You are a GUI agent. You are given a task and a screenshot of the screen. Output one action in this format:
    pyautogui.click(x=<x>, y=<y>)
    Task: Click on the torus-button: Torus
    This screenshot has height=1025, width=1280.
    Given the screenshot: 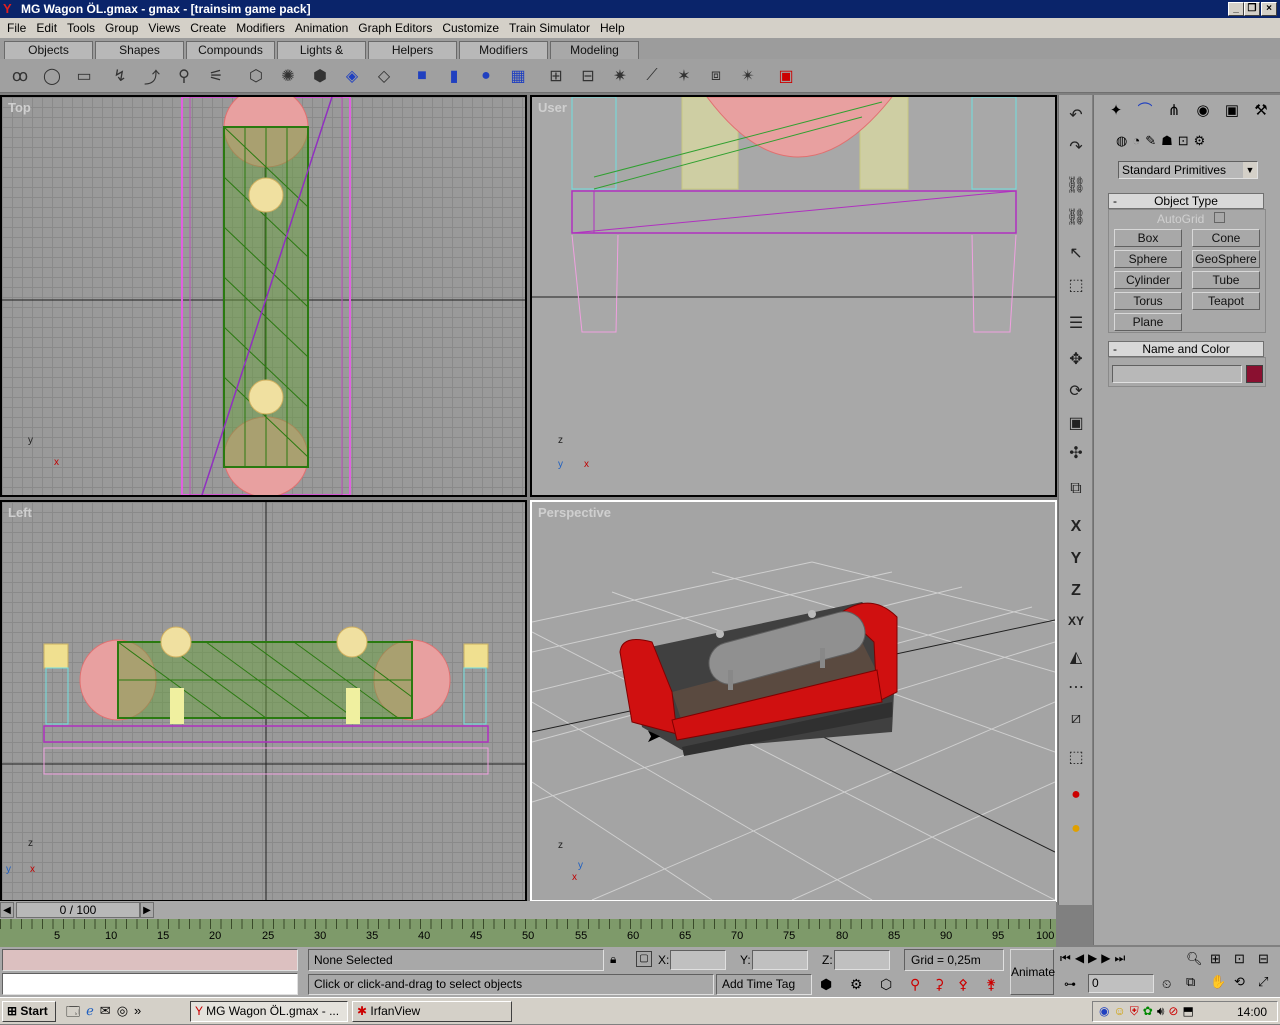 What is the action you would take?
    pyautogui.click(x=1148, y=301)
    